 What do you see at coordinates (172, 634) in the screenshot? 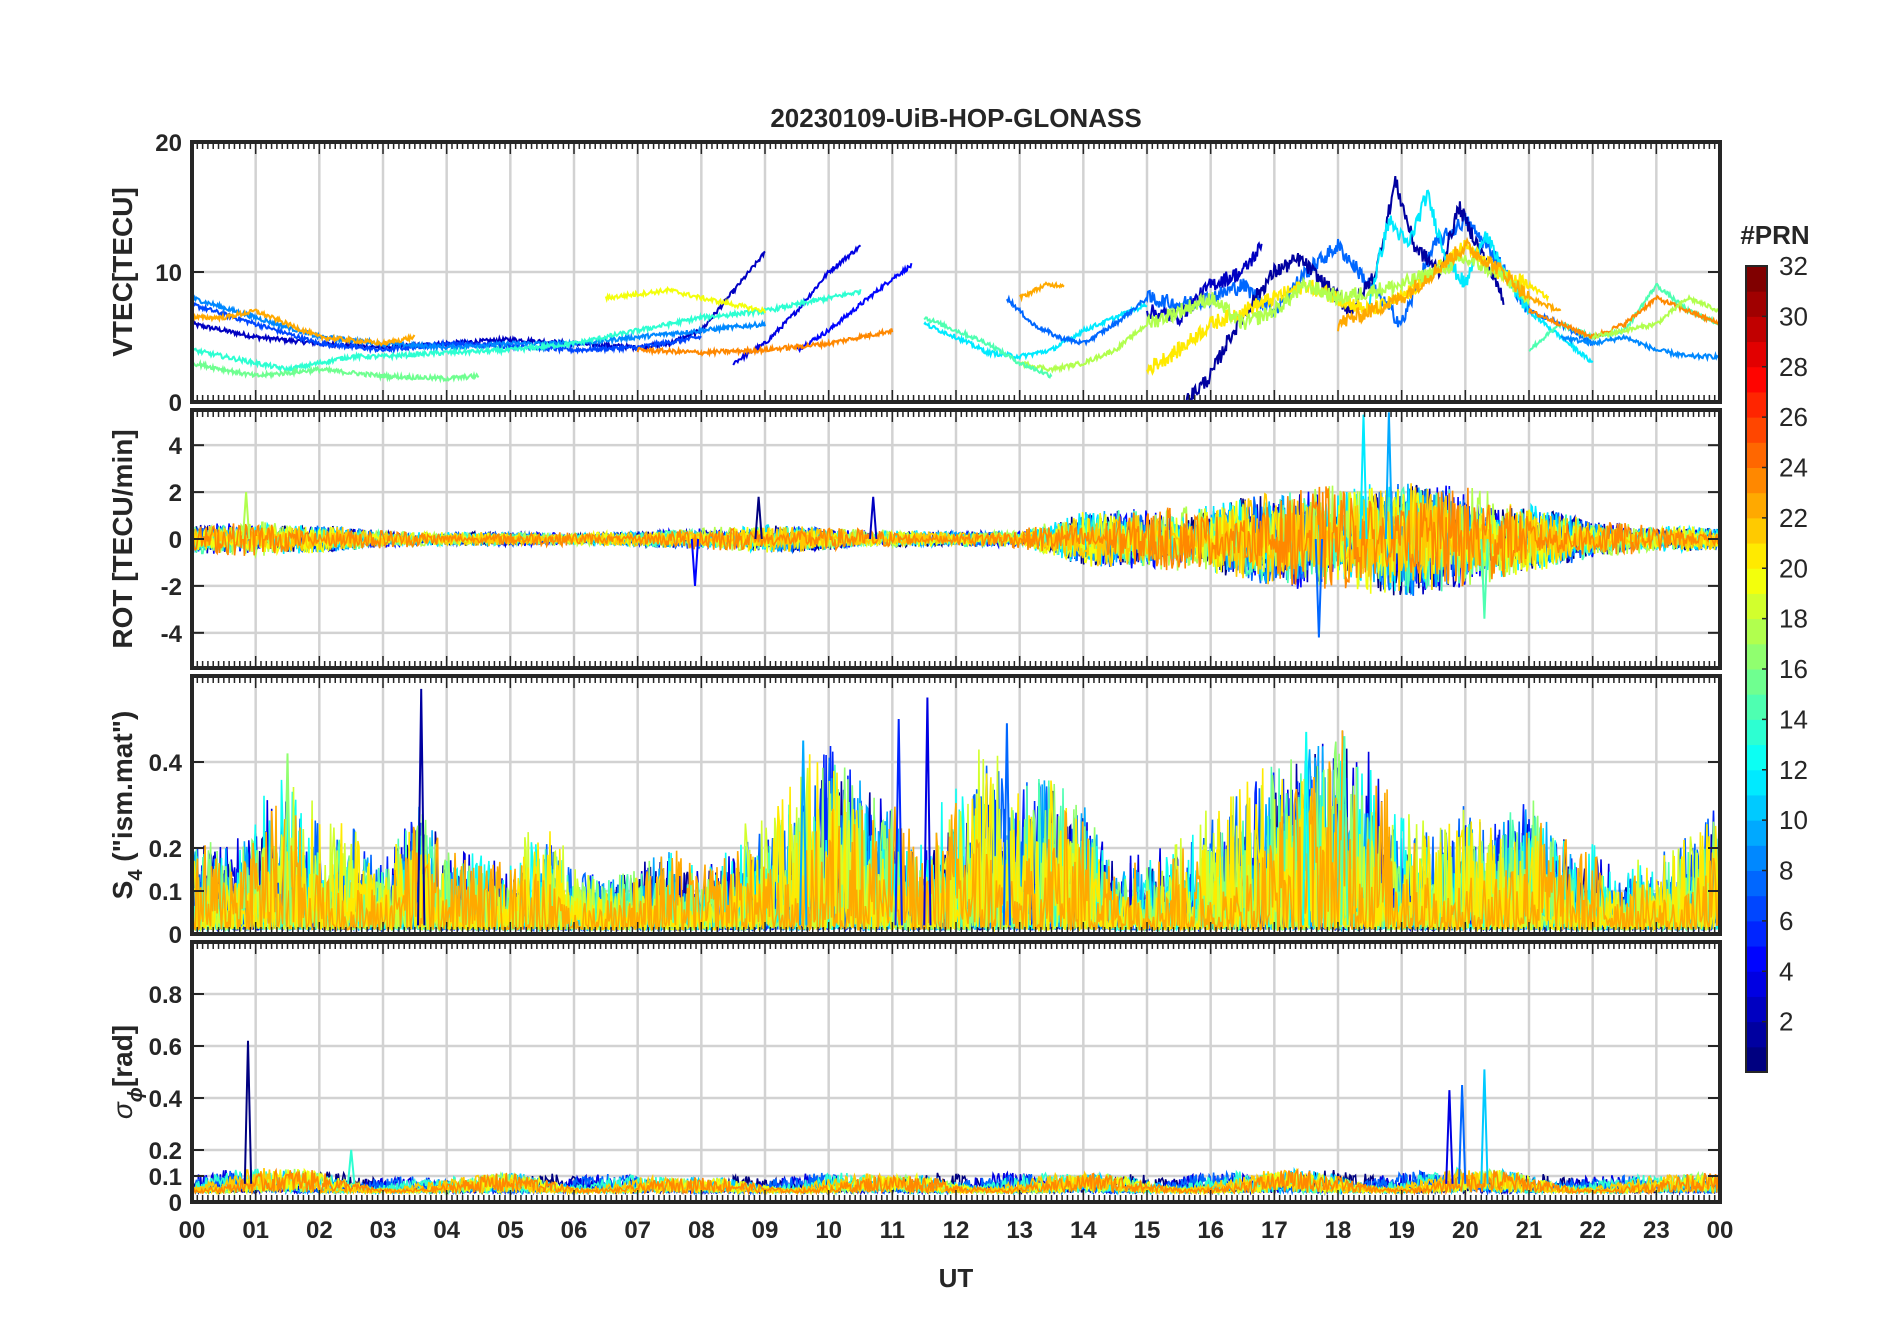
I see `y-tick-label: -4` at bounding box center [172, 634].